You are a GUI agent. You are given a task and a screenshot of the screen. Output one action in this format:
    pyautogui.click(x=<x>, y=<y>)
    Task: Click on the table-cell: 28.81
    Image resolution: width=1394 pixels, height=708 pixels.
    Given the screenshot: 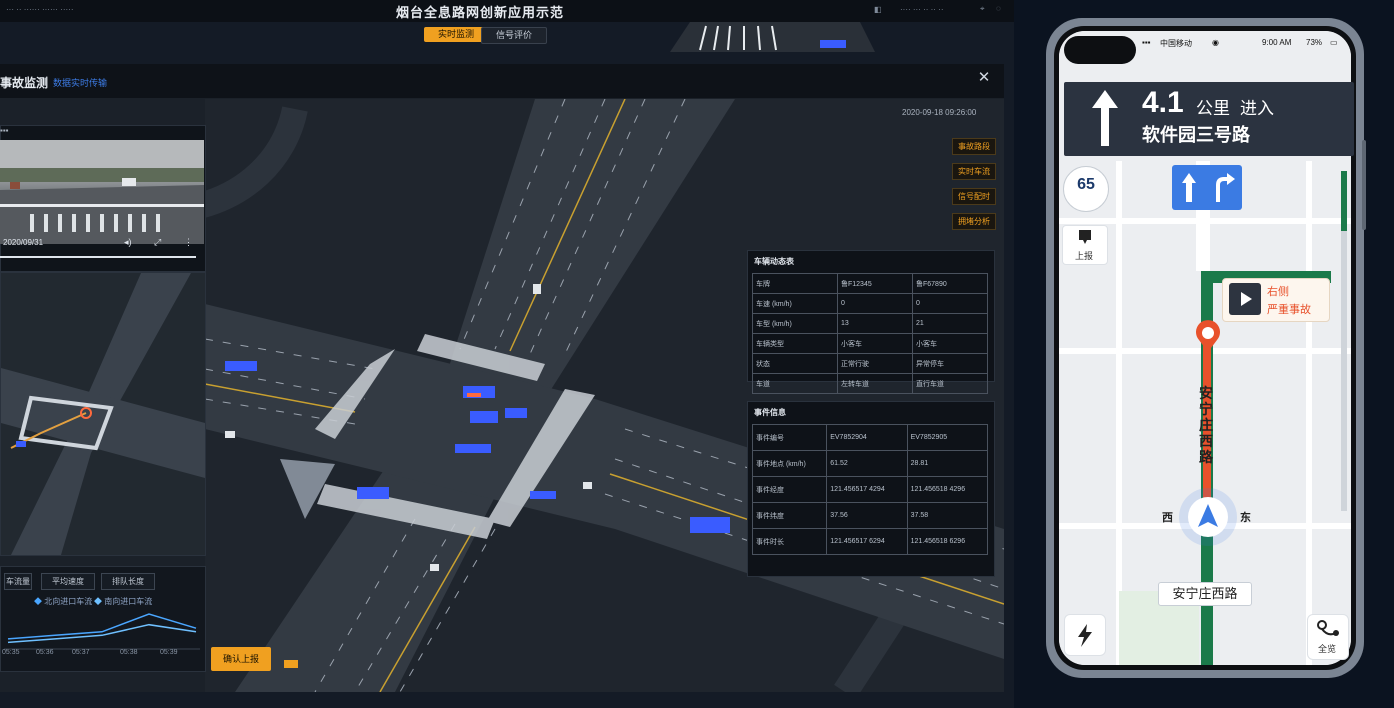 What is the action you would take?
    pyautogui.click(x=947, y=463)
    